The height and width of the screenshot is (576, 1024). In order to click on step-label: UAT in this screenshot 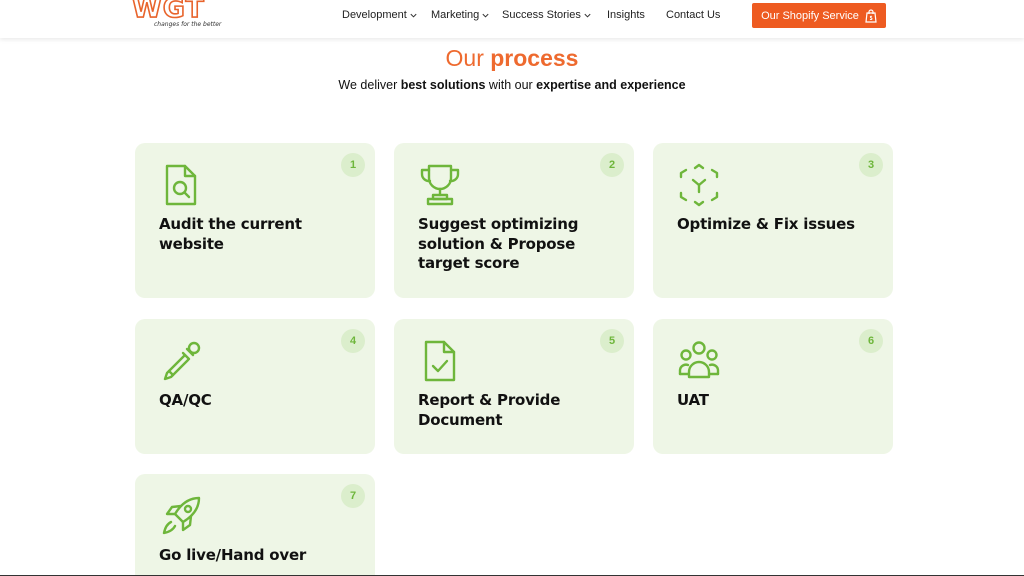, I will do `click(693, 400)`.